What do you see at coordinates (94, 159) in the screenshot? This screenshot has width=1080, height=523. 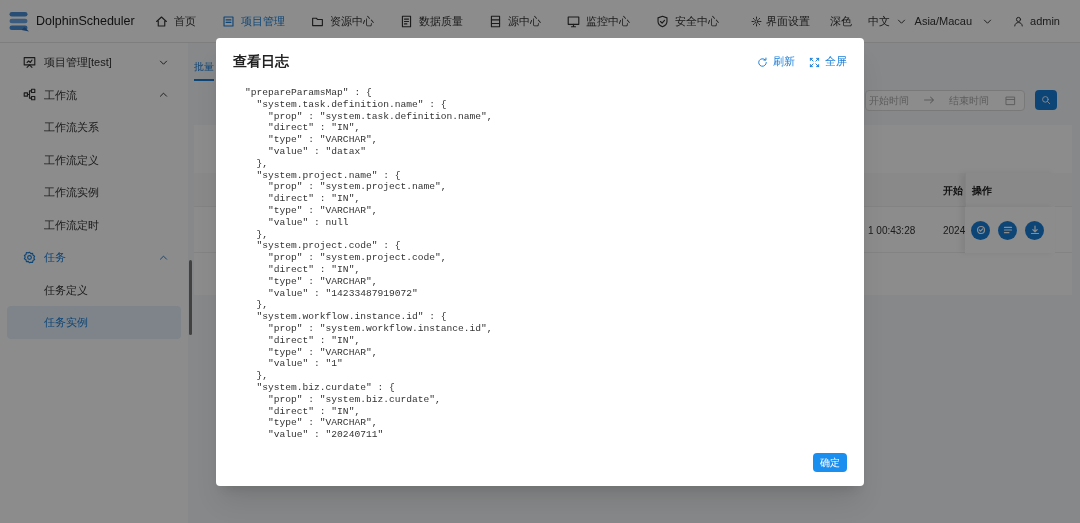 I see `sidebar-item: 工作流定义` at bounding box center [94, 159].